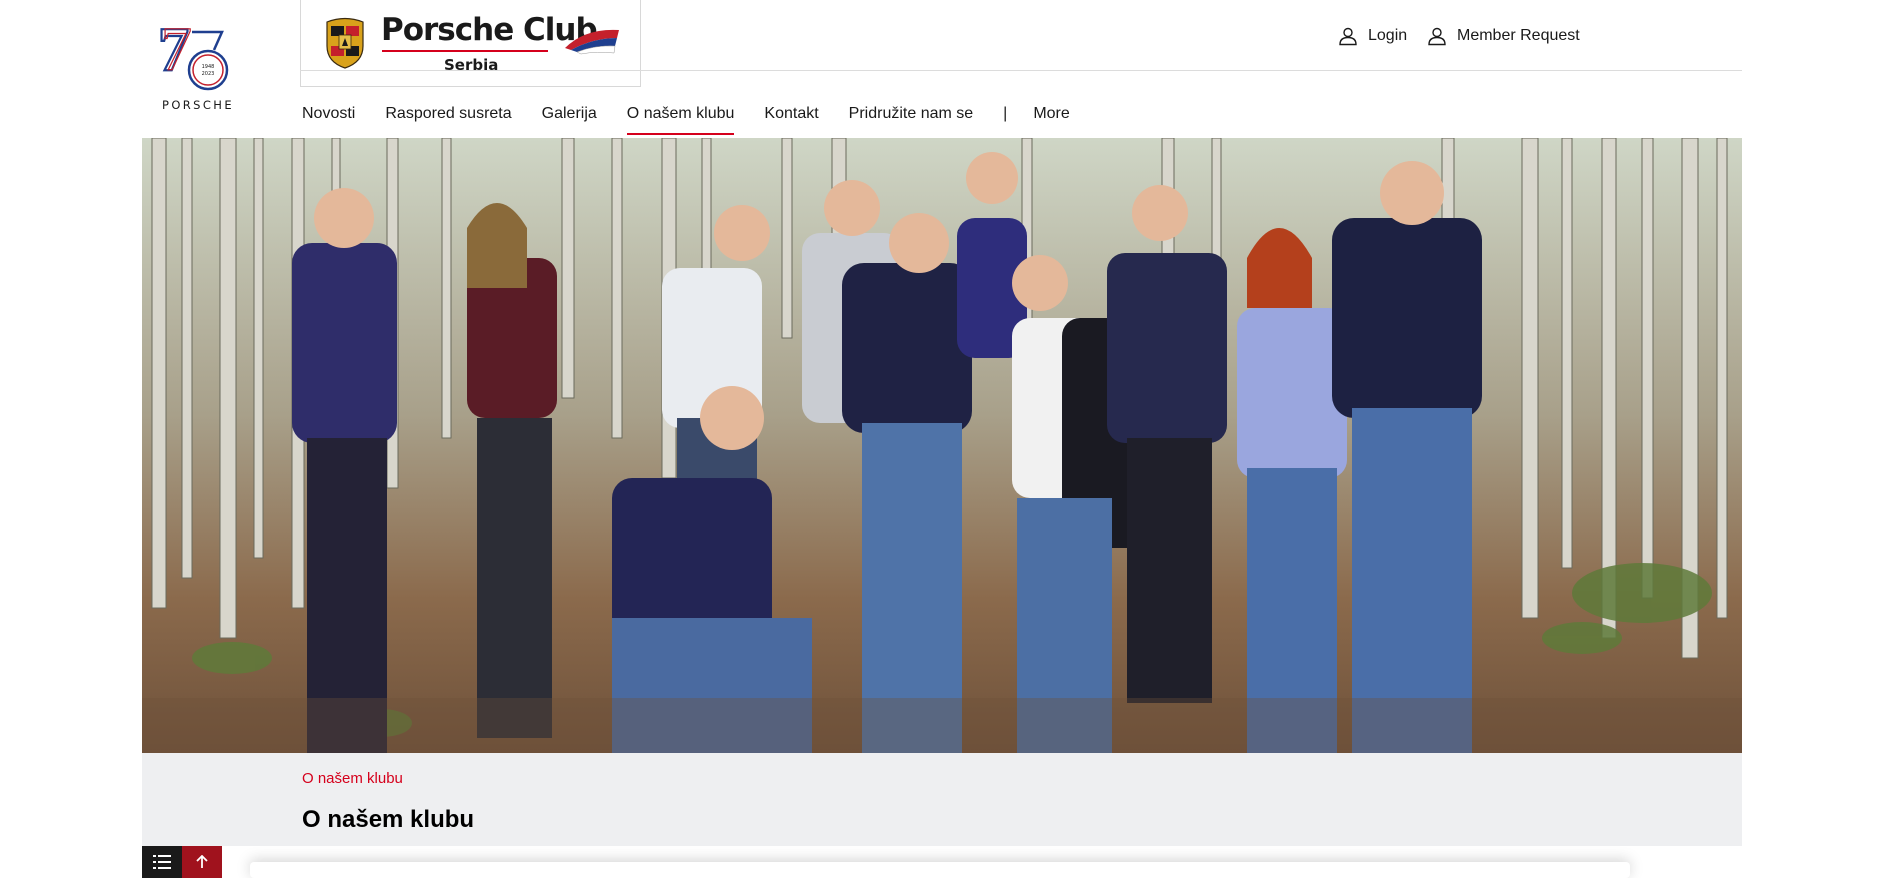 Image resolution: width=1881 pixels, height=878 pixels. What do you see at coordinates (791, 120) in the screenshot?
I see `nav-item-kontakt: Kontakt` at bounding box center [791, 120].